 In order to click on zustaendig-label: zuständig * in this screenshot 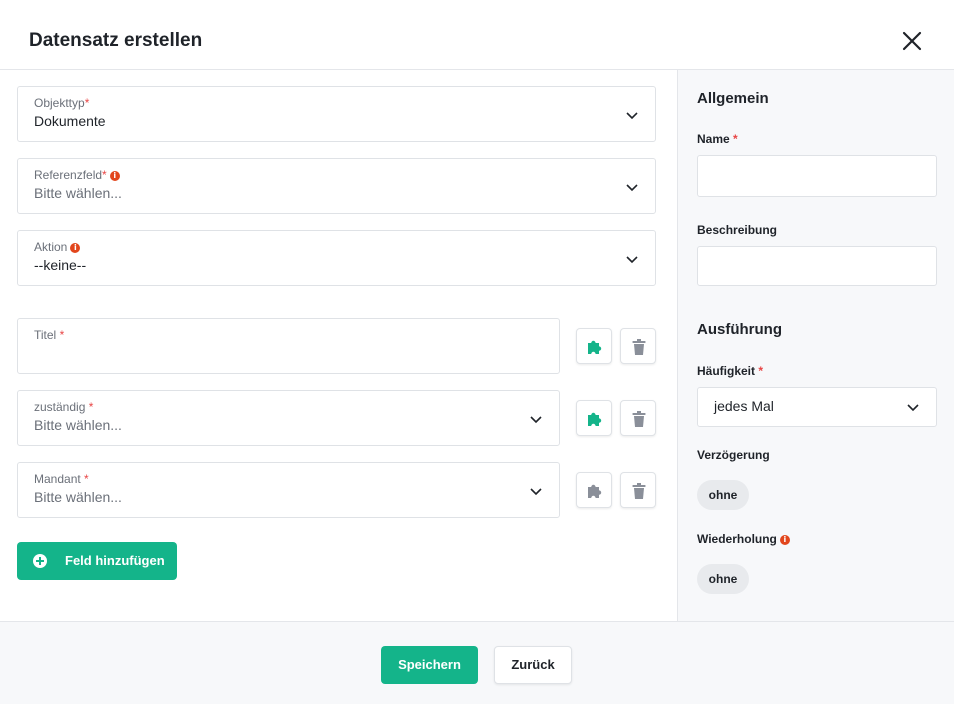, I will do `click(64, 407)`.